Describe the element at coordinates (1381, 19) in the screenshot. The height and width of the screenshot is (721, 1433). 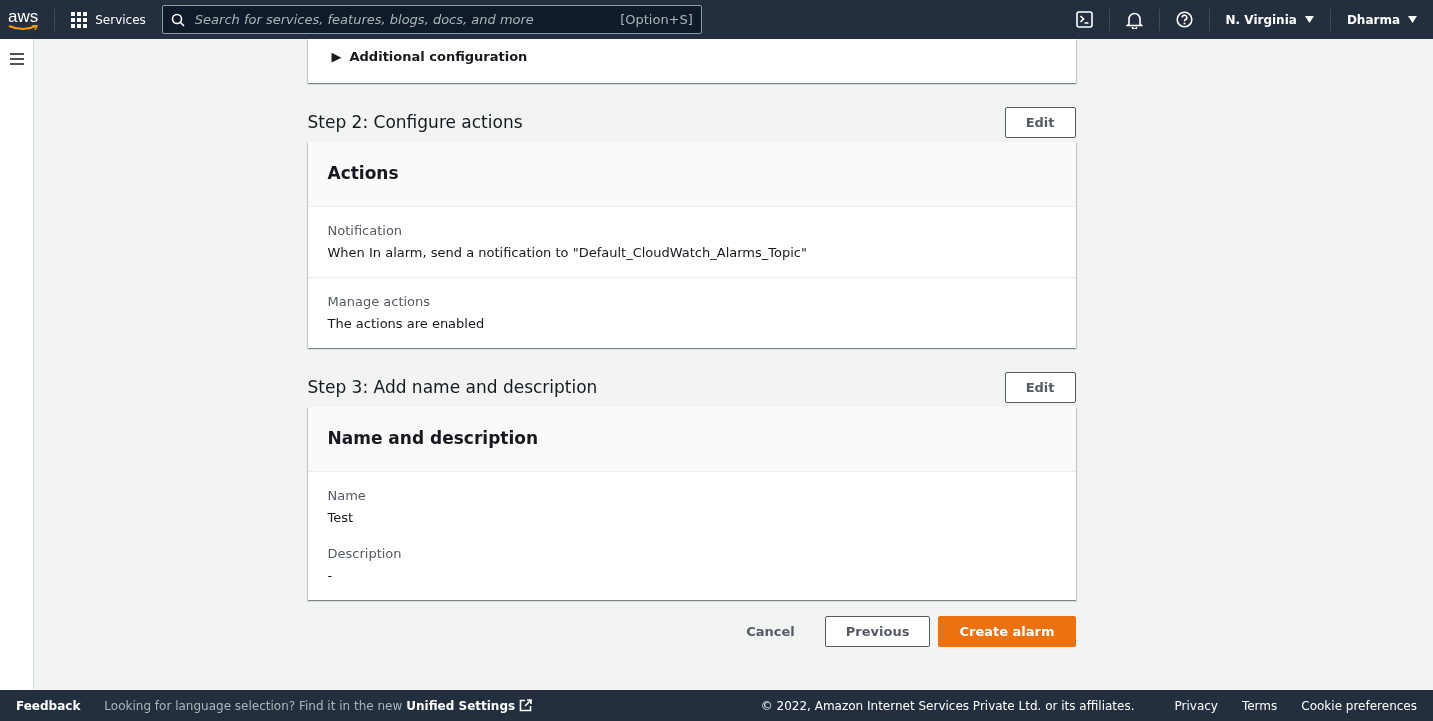
I see `account-menu: Dharma` at that location.